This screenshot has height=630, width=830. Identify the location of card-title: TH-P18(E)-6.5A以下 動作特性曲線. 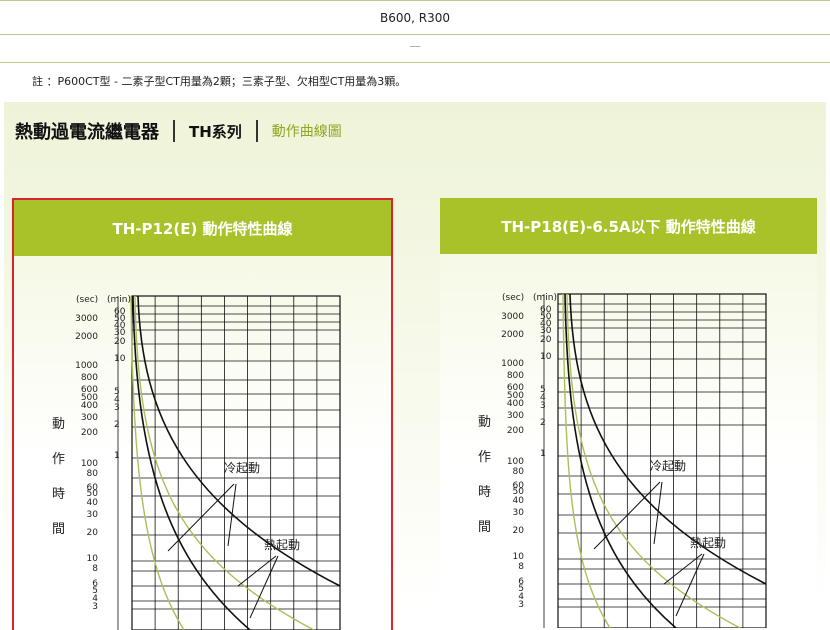
(628, 226).